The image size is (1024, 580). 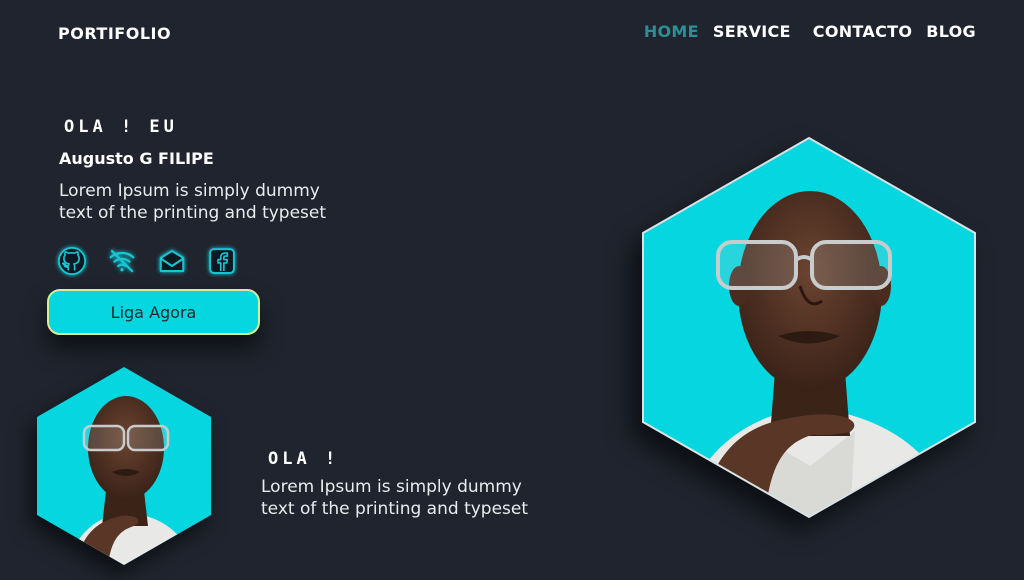 What do you see at coordinates (147, 261) in the screenshot?
I see `social-links` at bounding box center [147, 261].